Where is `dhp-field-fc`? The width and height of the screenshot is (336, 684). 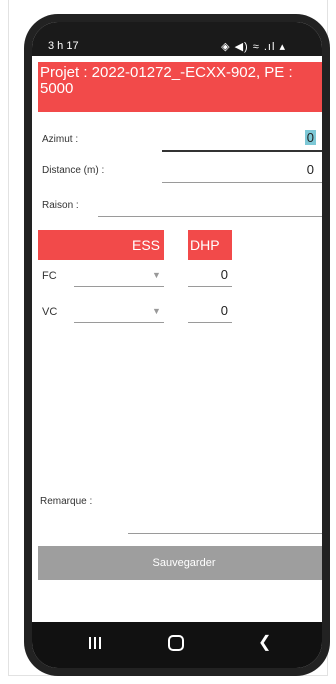 dhp-field-fc is located at coordinates (210, 286).